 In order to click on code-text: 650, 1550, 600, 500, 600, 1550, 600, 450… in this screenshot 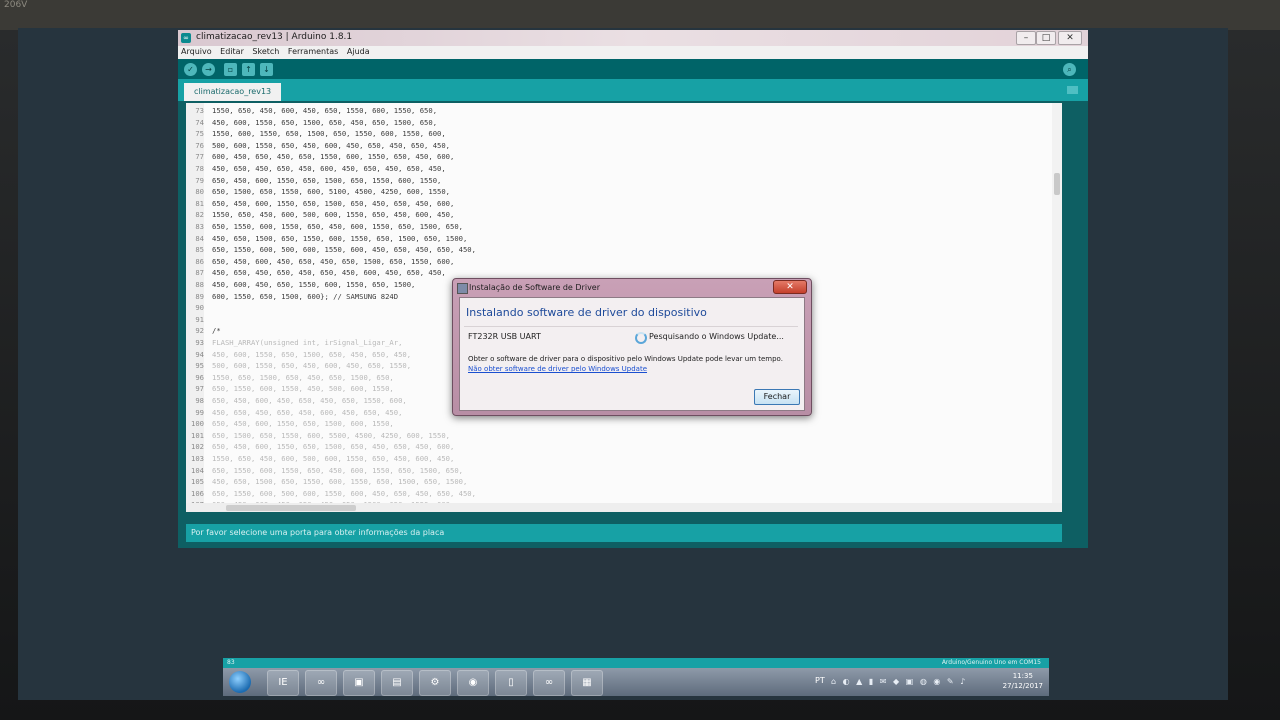, I will do `click(344, 250)`.